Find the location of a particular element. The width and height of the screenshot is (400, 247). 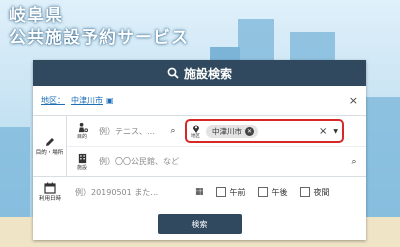

date-picker-icon: ▦ is located at coordinates (199, 192).